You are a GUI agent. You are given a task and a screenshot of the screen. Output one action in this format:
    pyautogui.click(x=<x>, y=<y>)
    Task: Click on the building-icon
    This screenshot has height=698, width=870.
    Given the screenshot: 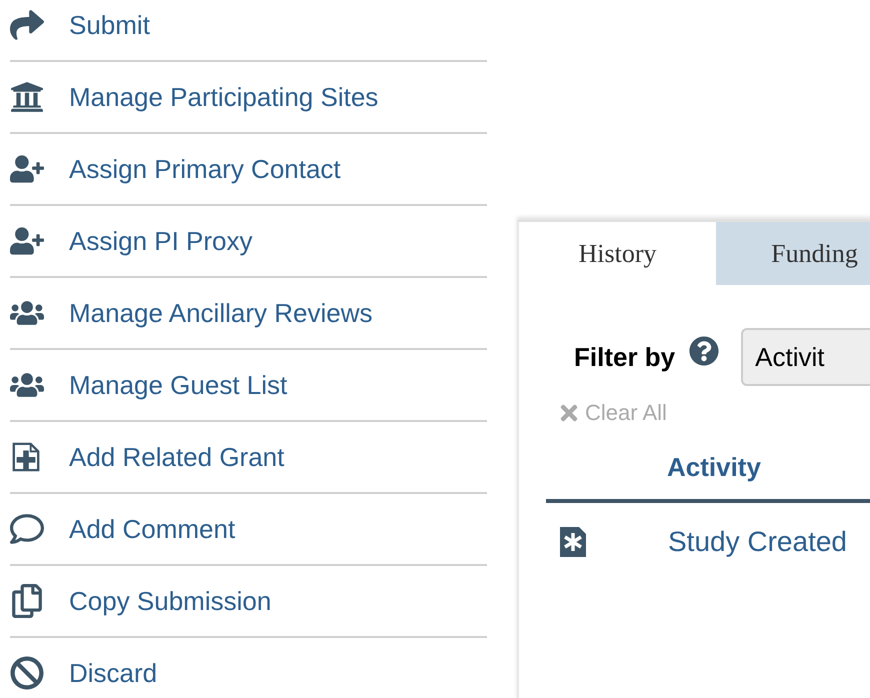 What is the action you would take?
    pyautogui.click(x=27, y=97)
    